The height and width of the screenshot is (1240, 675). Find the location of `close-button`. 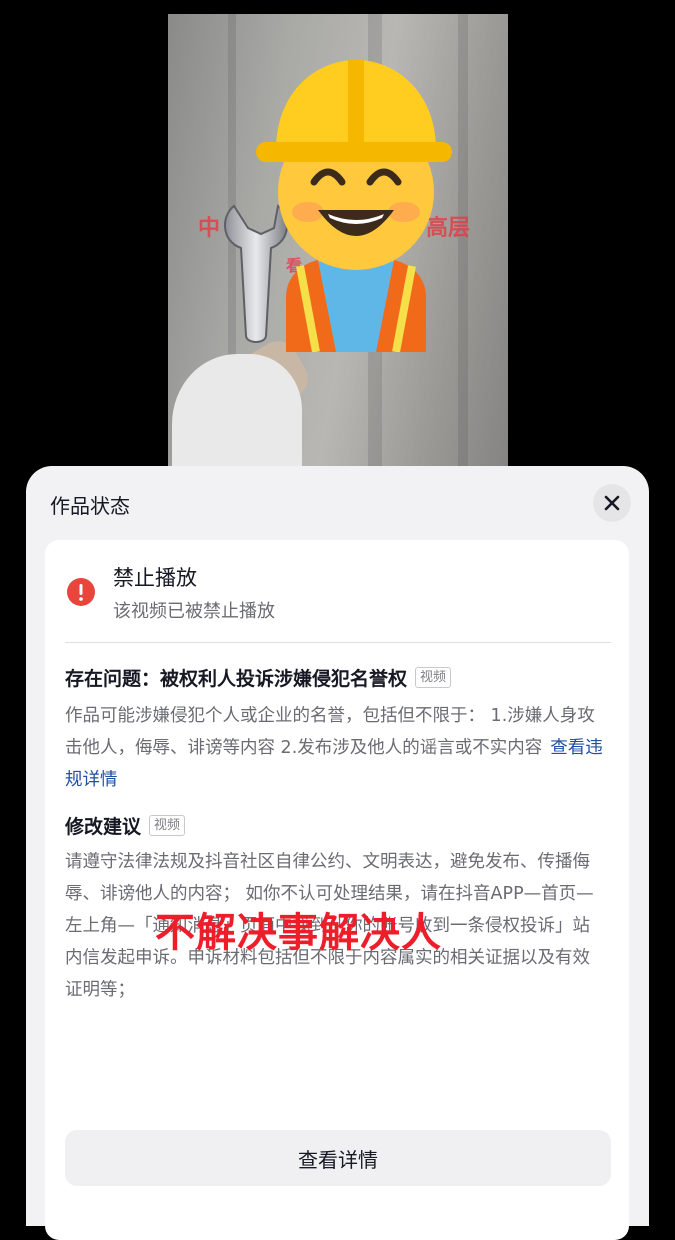

close-button is located at coordinates (612, 503).